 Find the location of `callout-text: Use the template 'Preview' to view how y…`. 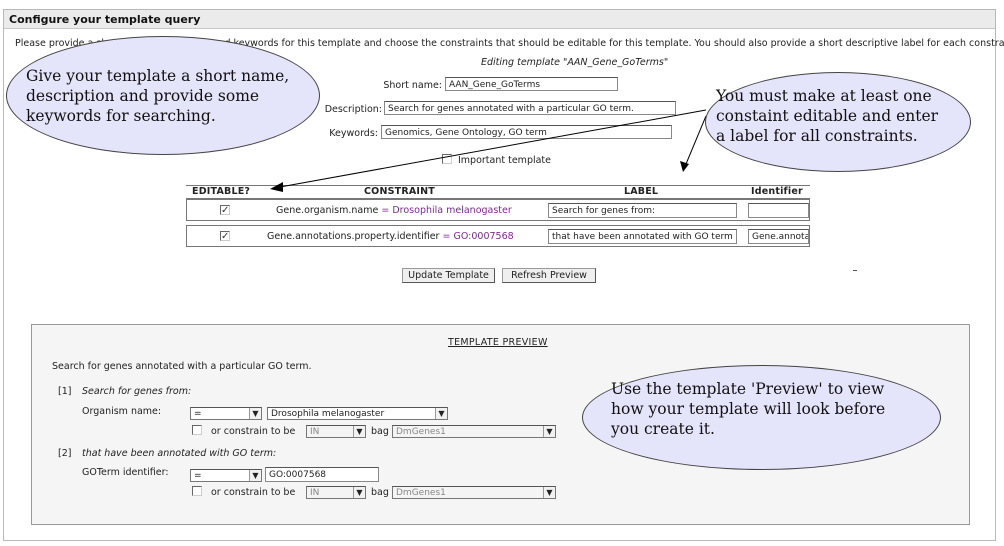

callout-text: Use the template 'Preview' to view how y… is located at coordinates (748, 409).